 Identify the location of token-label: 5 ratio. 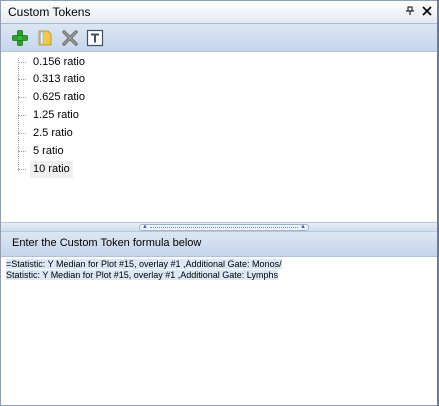
(48, 151).